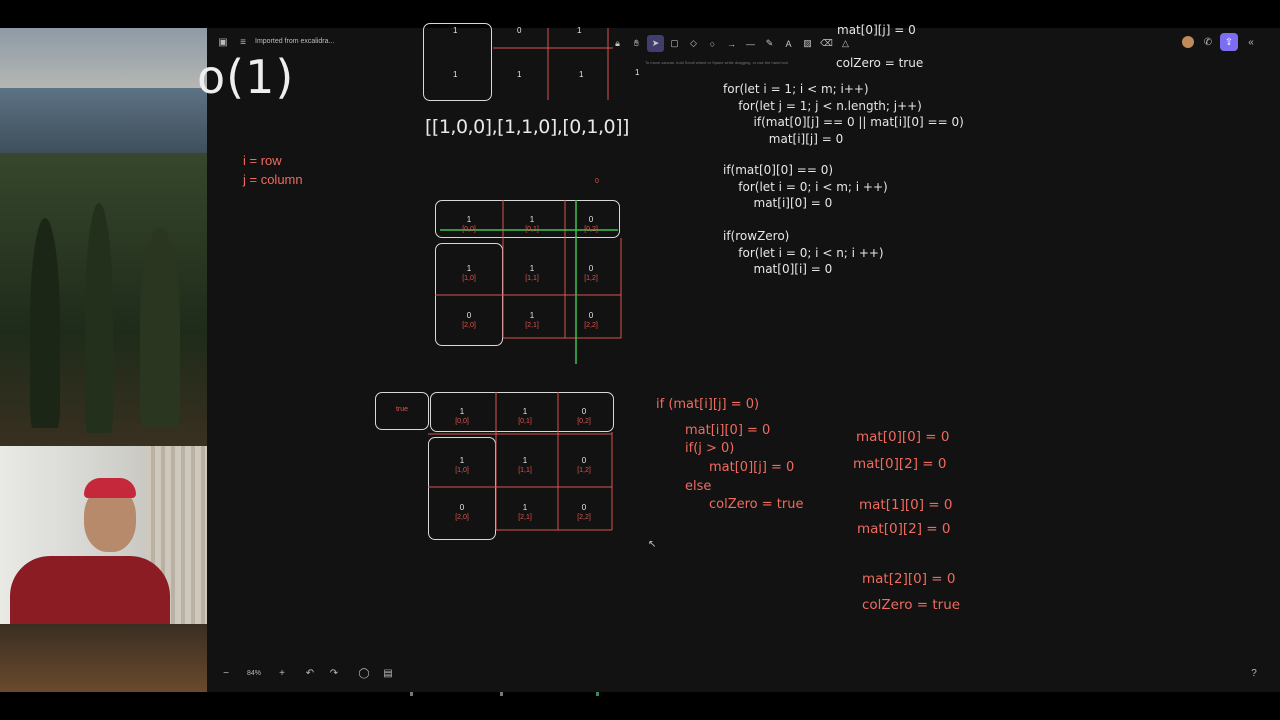 The image size is (1280, 720). What do you see at coordinates (462, 517) in the screenshot?
I see `matrix-cell-index: [2,0]` at bounding box center [462, 517].